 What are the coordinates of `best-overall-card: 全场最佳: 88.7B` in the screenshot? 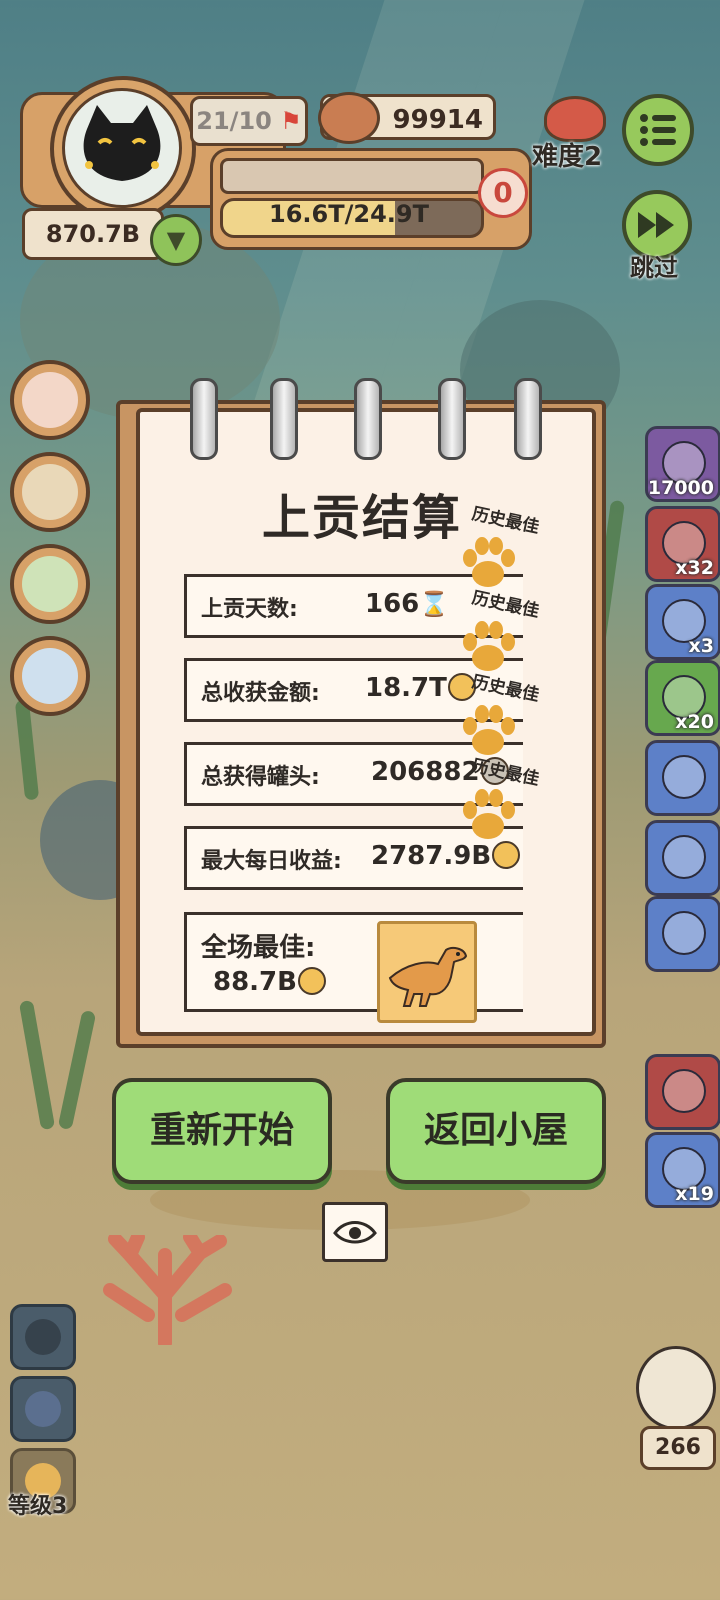 It's located at (353, 967).